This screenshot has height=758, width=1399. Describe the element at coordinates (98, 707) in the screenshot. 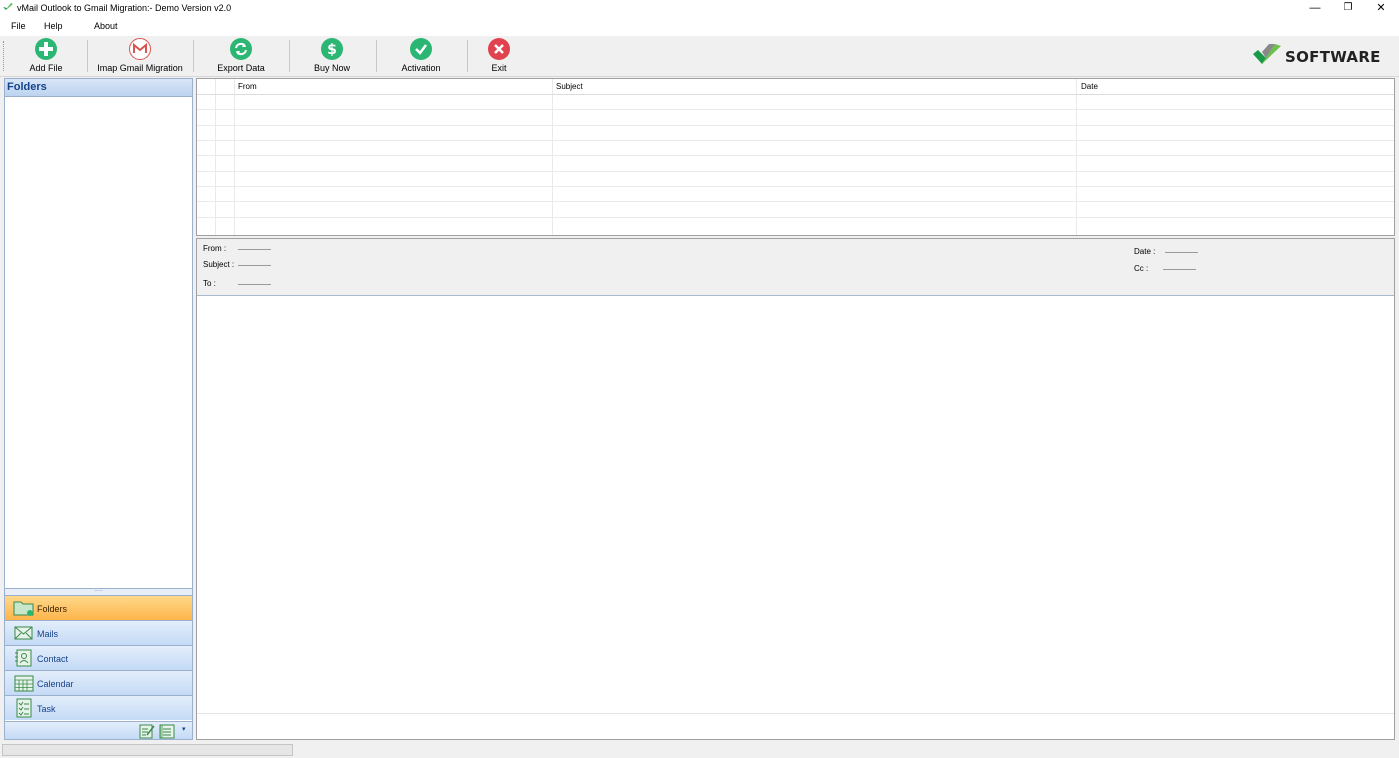

I see `nav-task: Task` at that location.